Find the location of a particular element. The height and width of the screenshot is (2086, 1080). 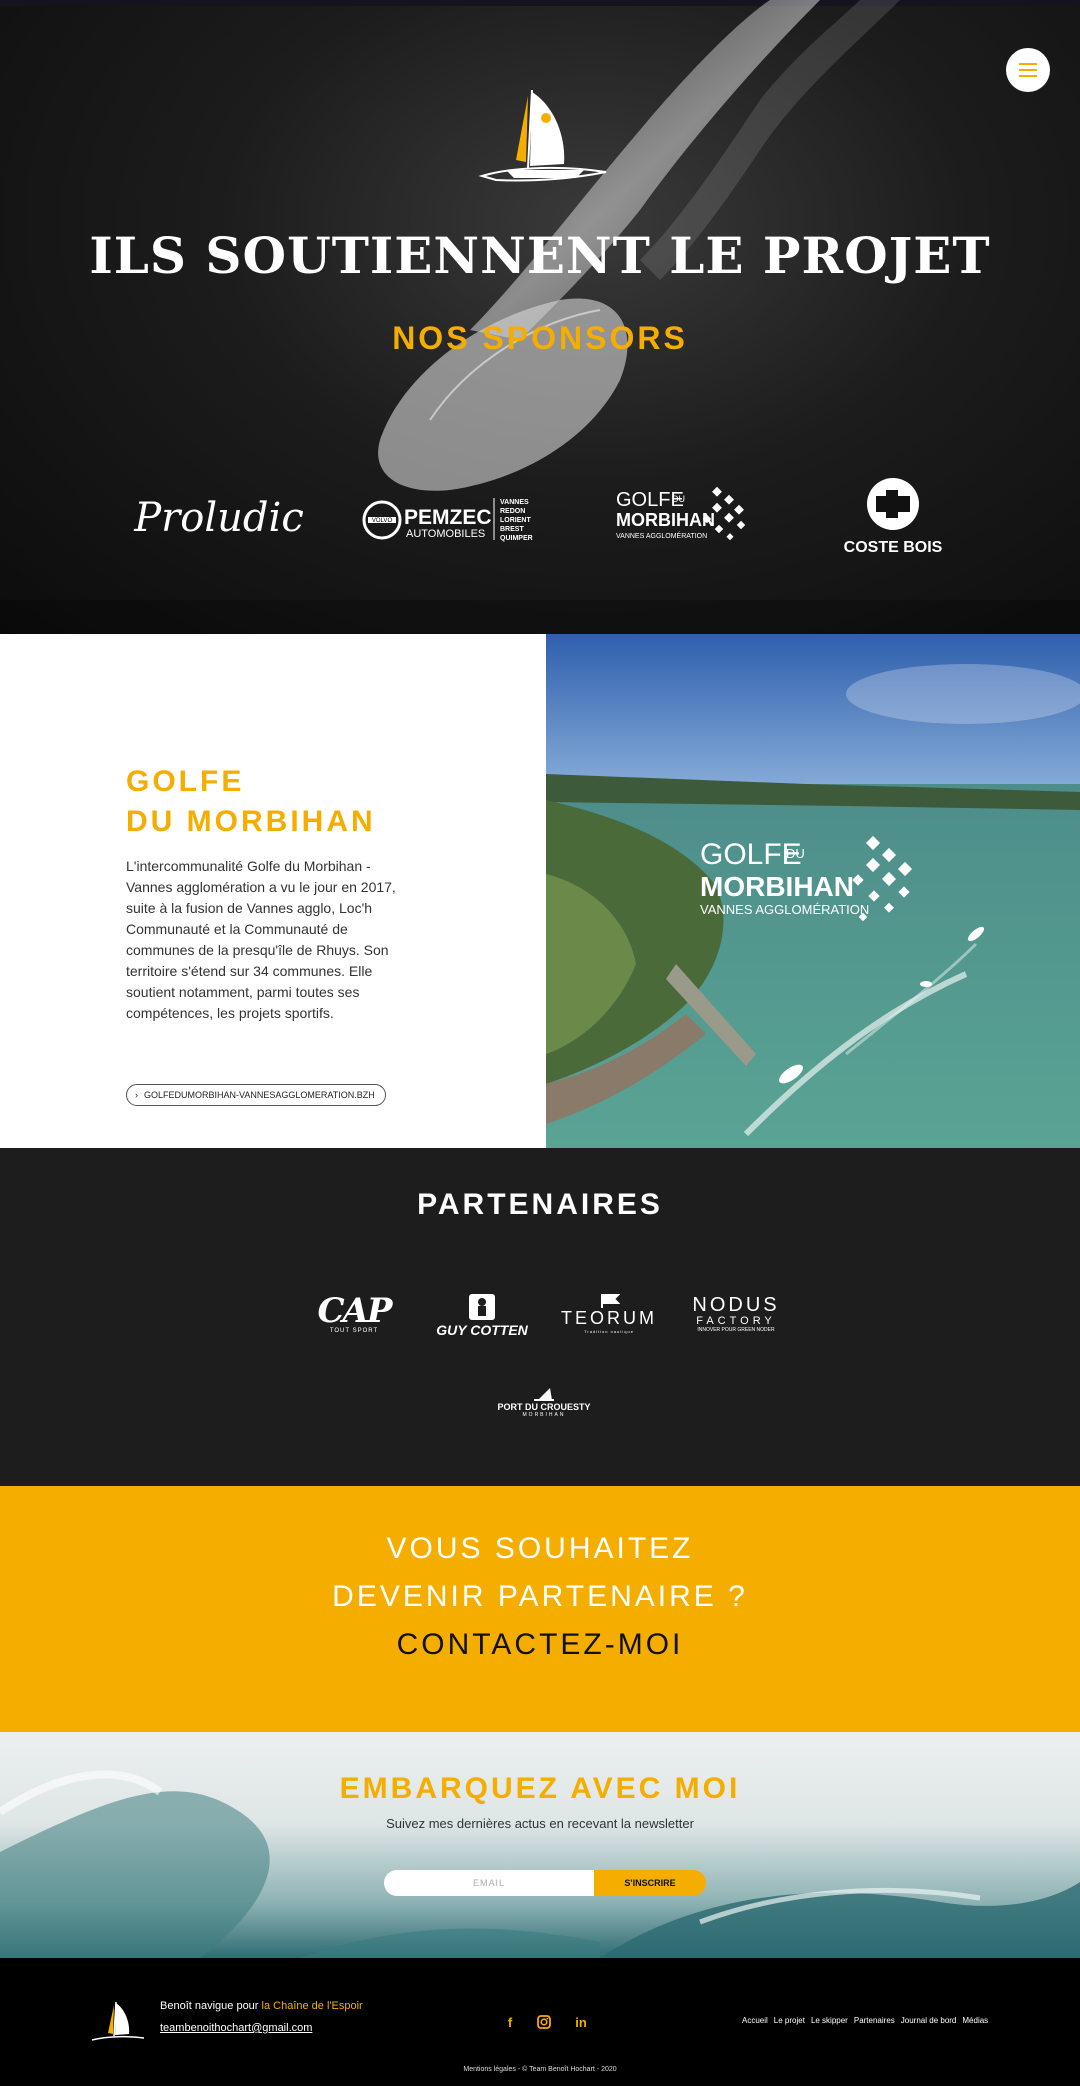

menu-button is located at coordinates (1028, 70).